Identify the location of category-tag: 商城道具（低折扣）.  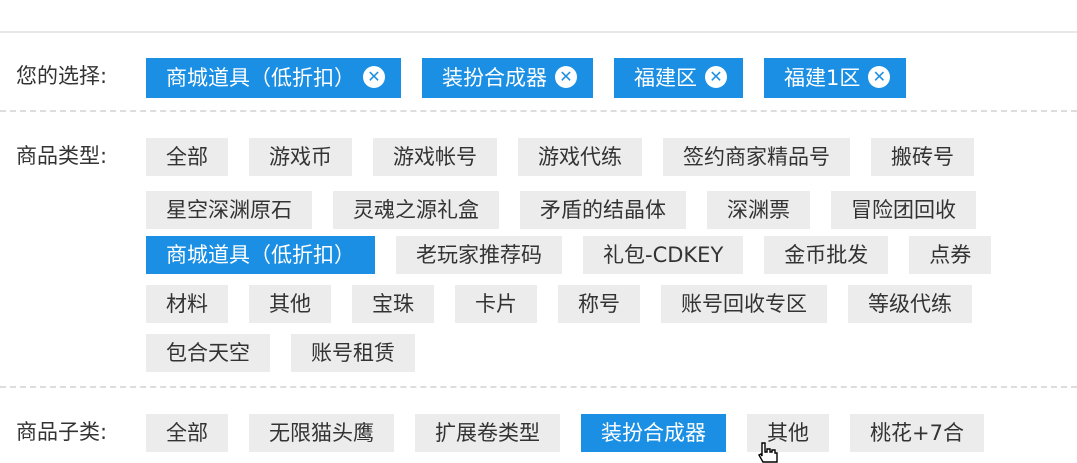
(260, 255).